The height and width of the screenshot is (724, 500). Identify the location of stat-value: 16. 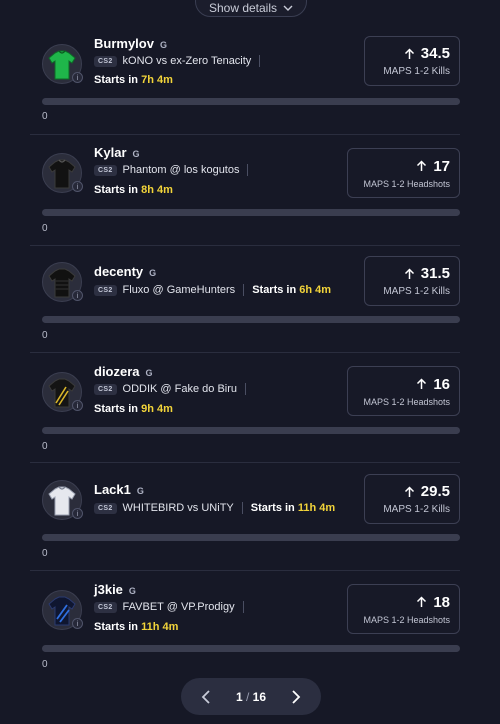
(441, 384).